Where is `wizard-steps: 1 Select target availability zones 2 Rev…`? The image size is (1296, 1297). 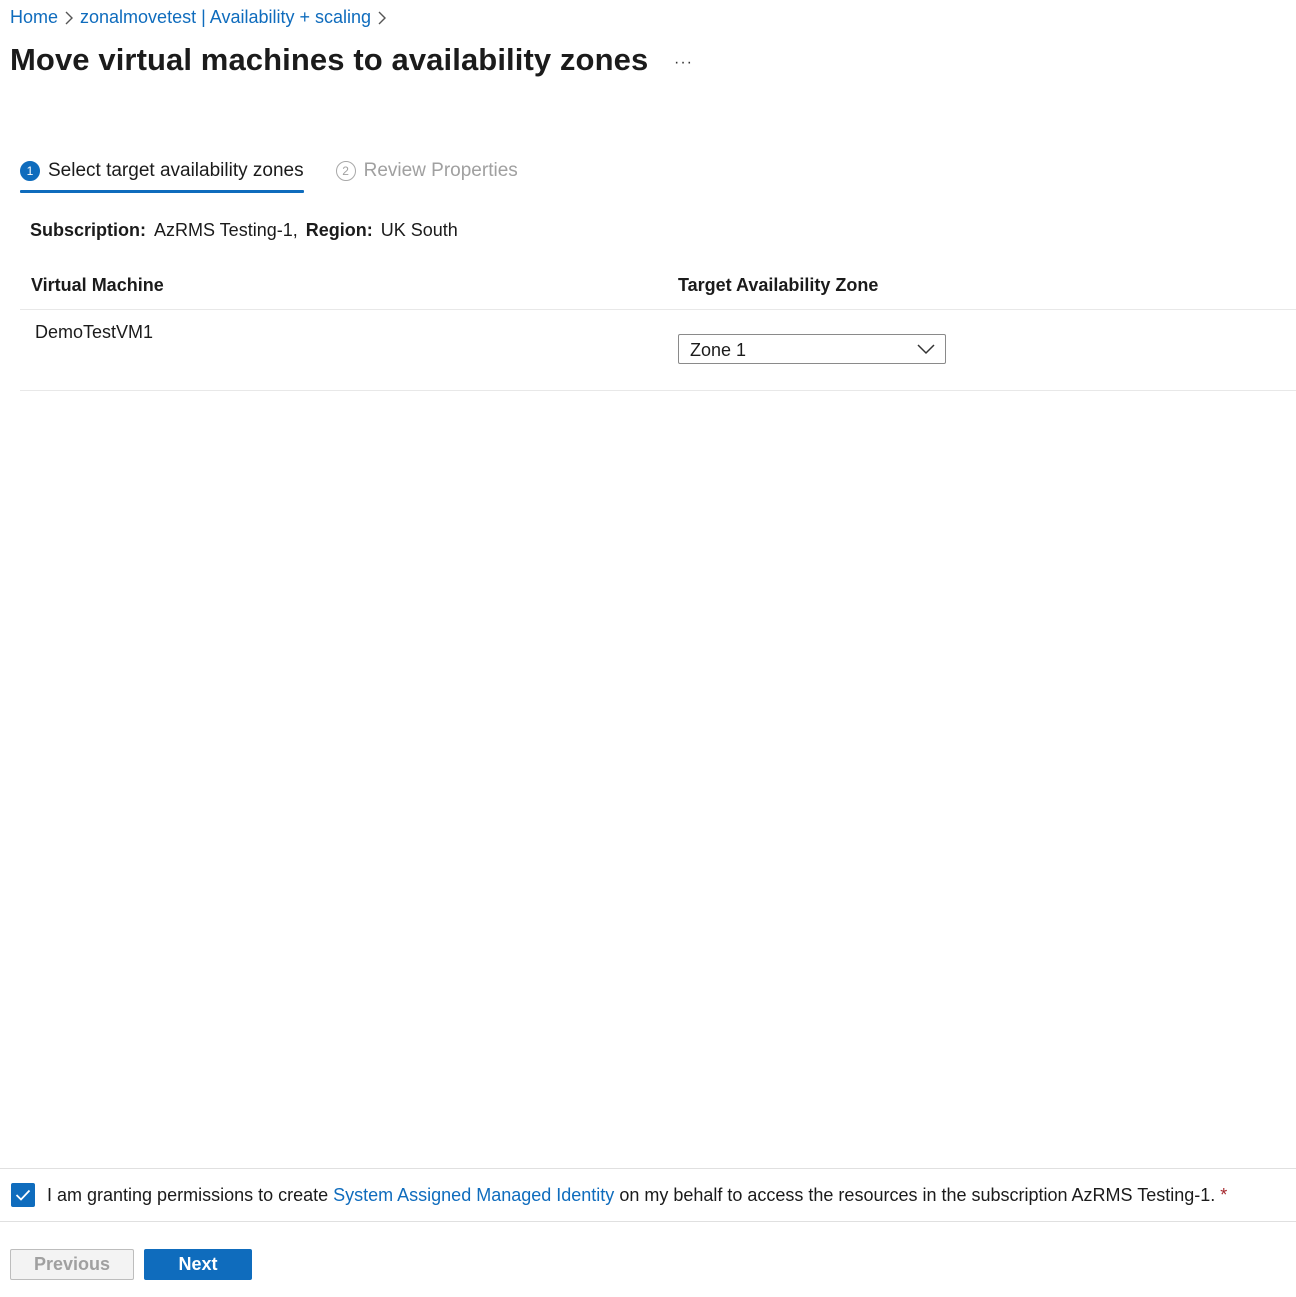 wizard-steps: 1 Select target availability zones 2 Rev… is located at coordinates (269, 174).